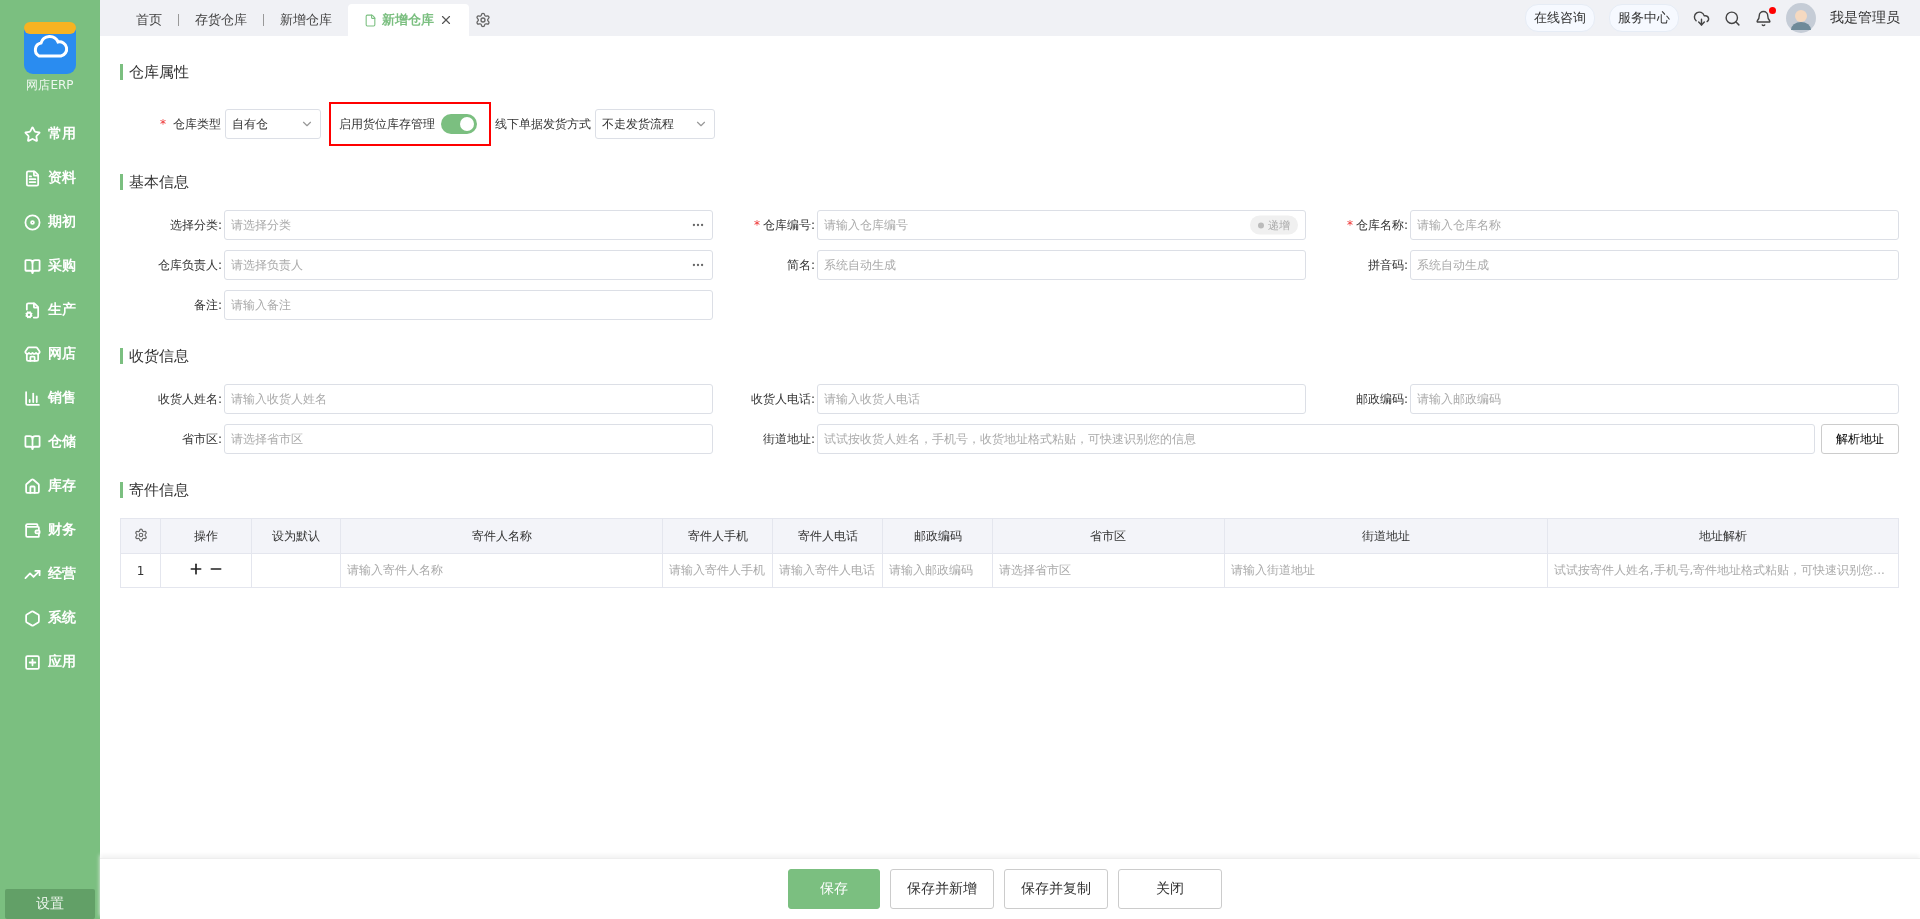  Describe the element at coordinates (140, 570) in the screenshot. I see `row-number: 1` at that location.